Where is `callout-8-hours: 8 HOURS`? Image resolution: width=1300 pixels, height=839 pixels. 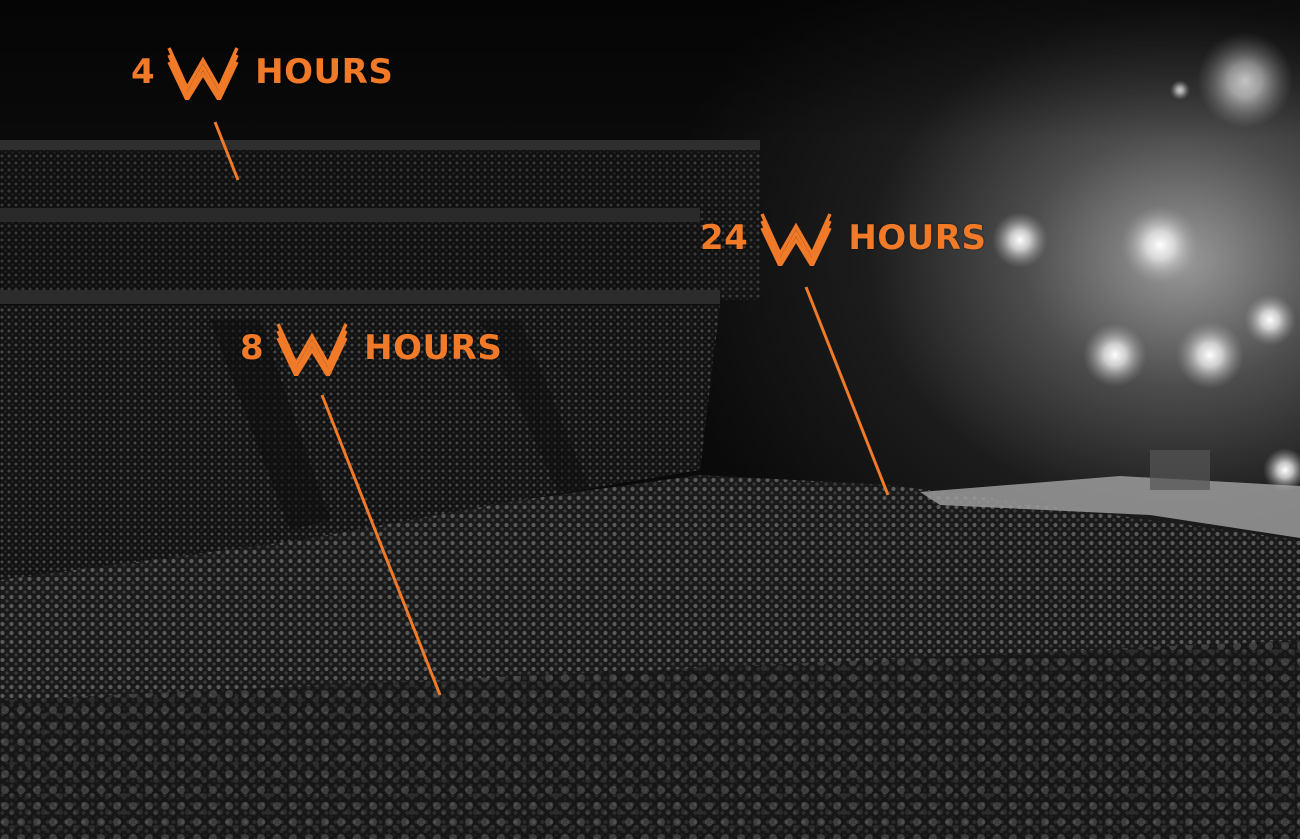 callout-8-hours: 8 HOURS is located at coordinates (371, 348).